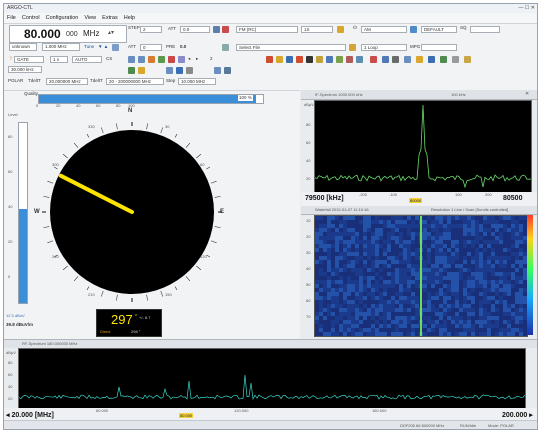  Describe the element at coordinates (135, 81) in the screenshot. I see `tdelta-t-field: 20 - 200000000 MHz` at that location.